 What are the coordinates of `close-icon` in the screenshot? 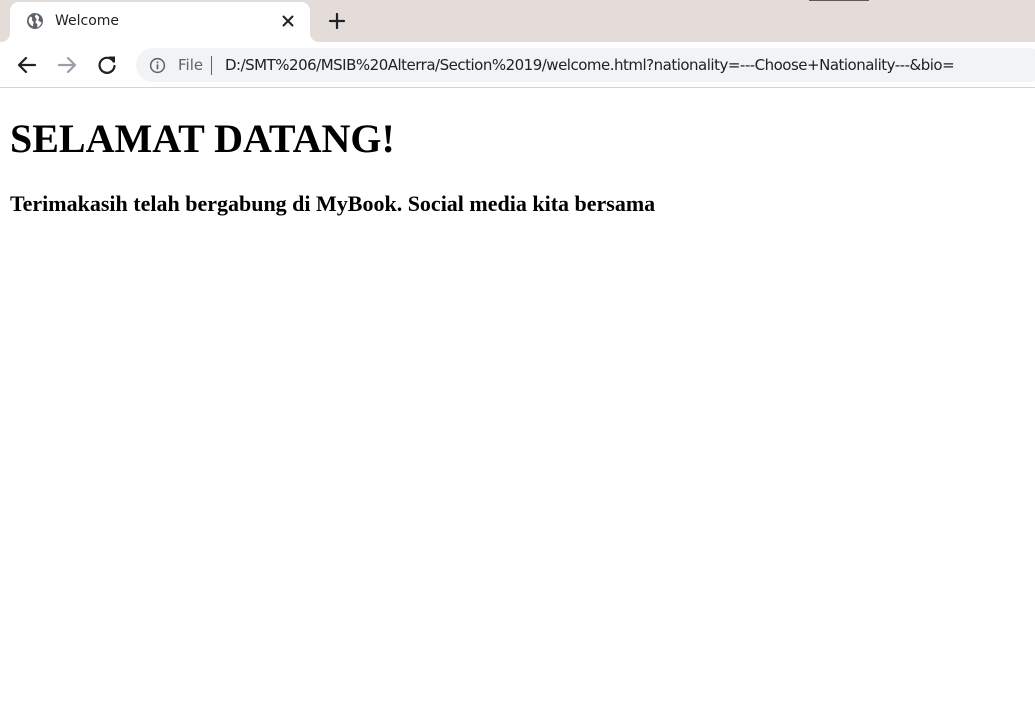 It's located at (288, 21).